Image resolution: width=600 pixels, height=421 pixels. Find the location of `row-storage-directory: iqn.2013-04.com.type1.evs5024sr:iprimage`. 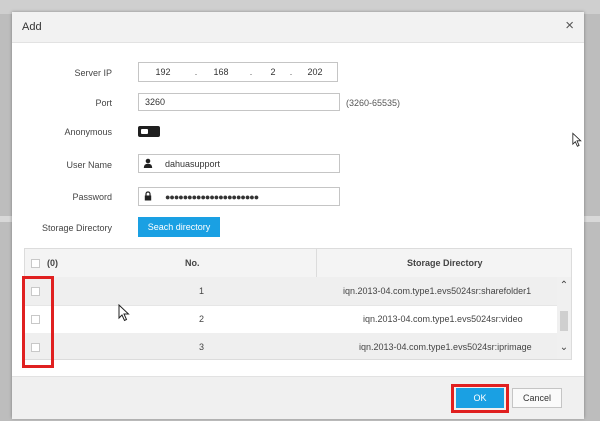

row-storage-directory: iqn.2013-04.com.type1.evs5024sr:iprimage is located at coordinates (445, 347).